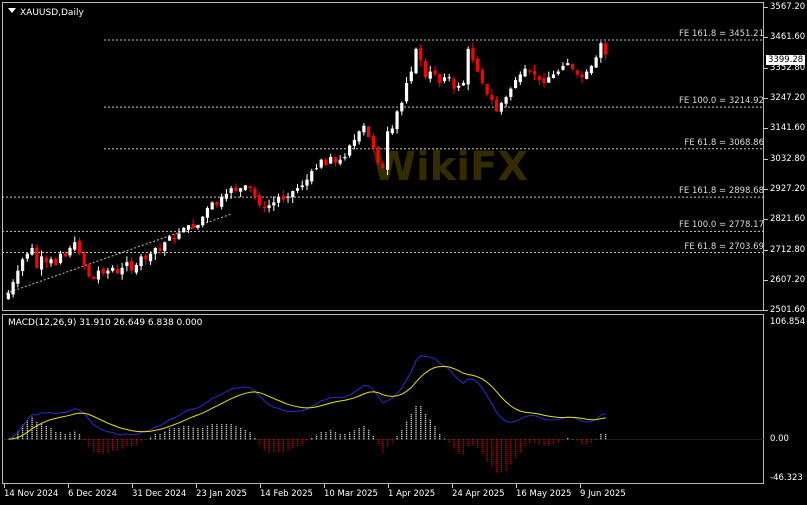 Image resolution: width=807 pixels, height=505 pixels. What do you see at coordinates (786, 478) in the screenshot?
I see `macd-tick-label: -46.323` at bounding box center [786, 478].